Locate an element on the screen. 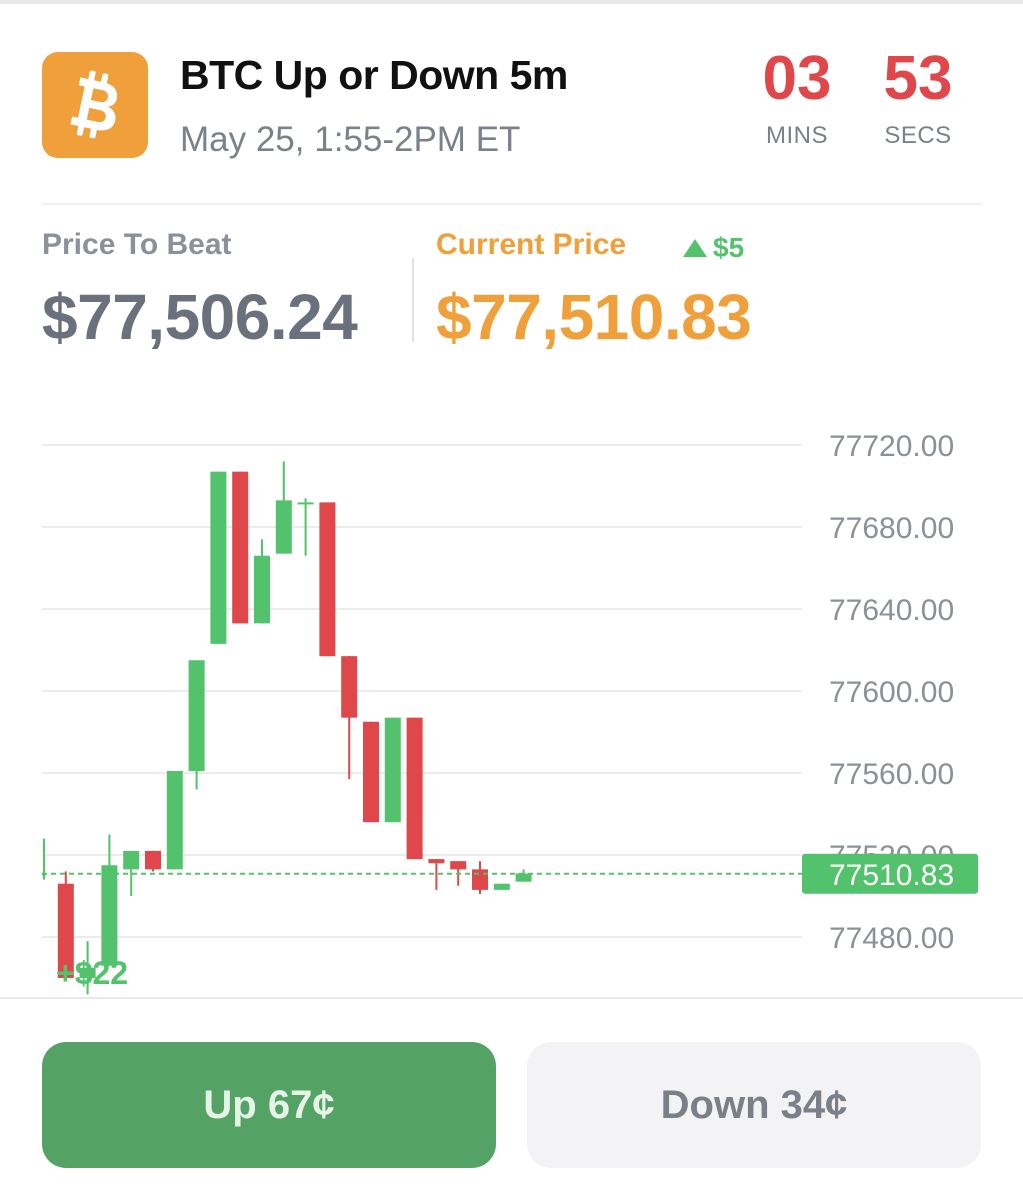  y-tick-label: 77720.00 is located at coordinates (891, 446).